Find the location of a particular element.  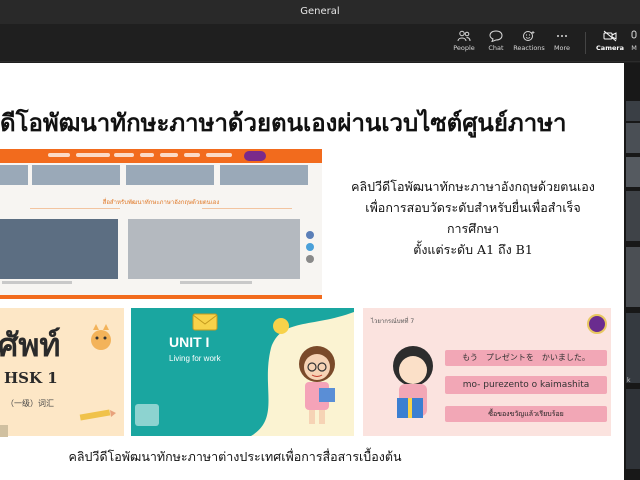

share-icon is located at coordinates (310, 259).